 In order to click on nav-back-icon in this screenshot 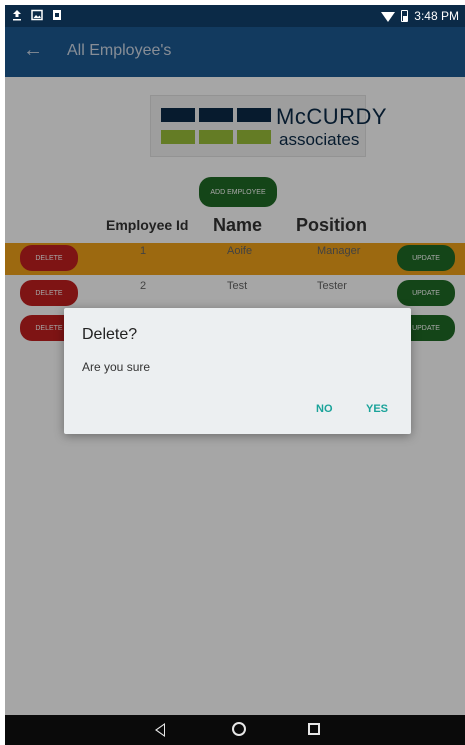, I will do `click(160, 730)`.